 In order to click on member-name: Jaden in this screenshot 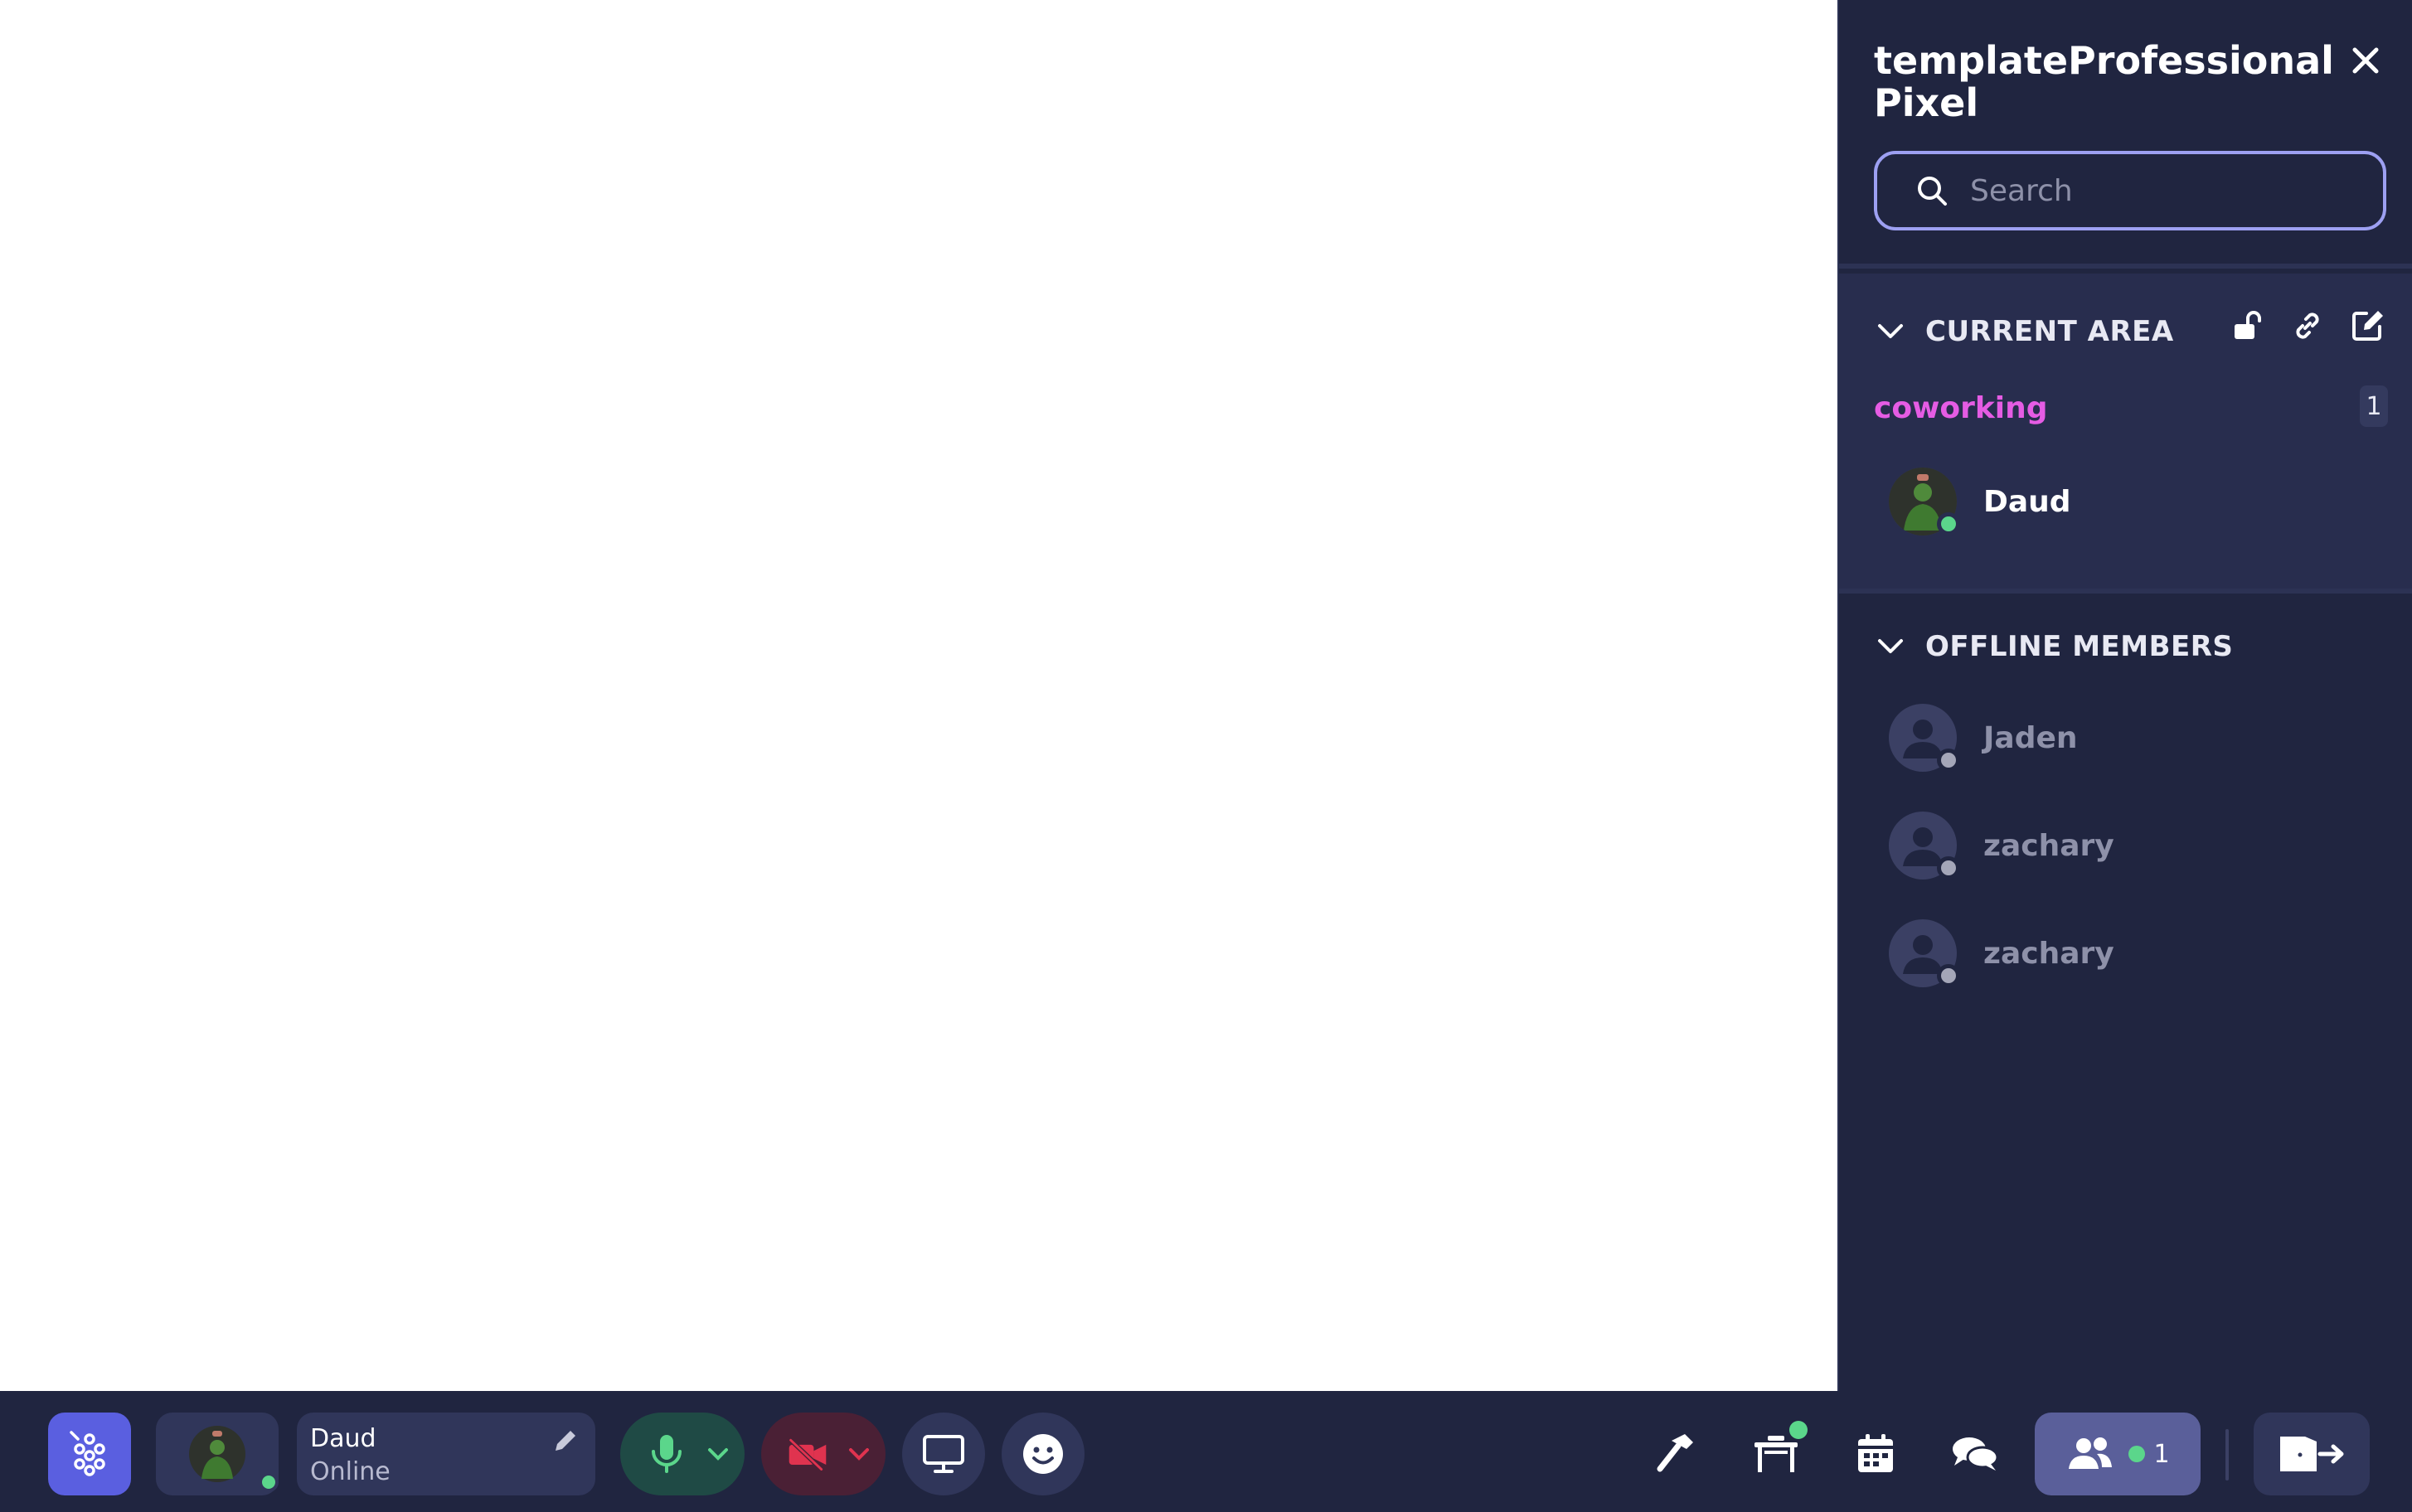, I will do `click(2030, 737)`.